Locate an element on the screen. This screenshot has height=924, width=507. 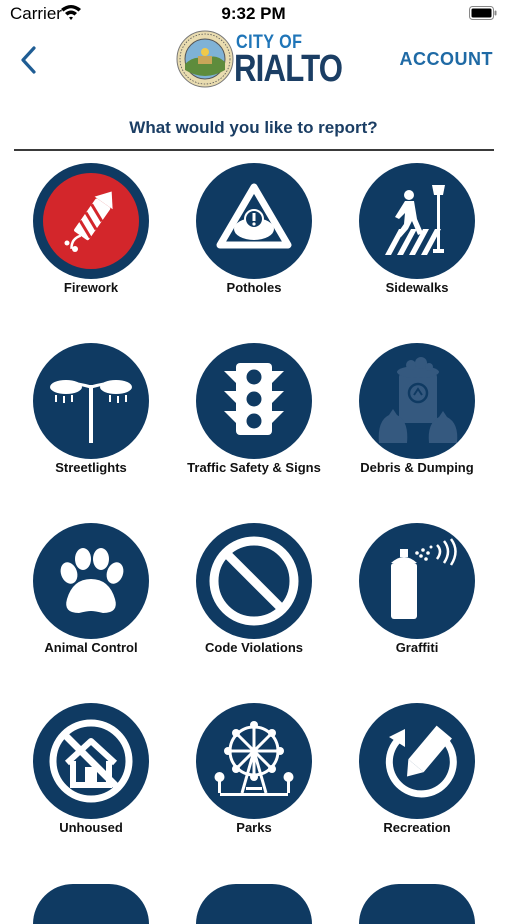
firework-icon is located at coordinates (91, 221).